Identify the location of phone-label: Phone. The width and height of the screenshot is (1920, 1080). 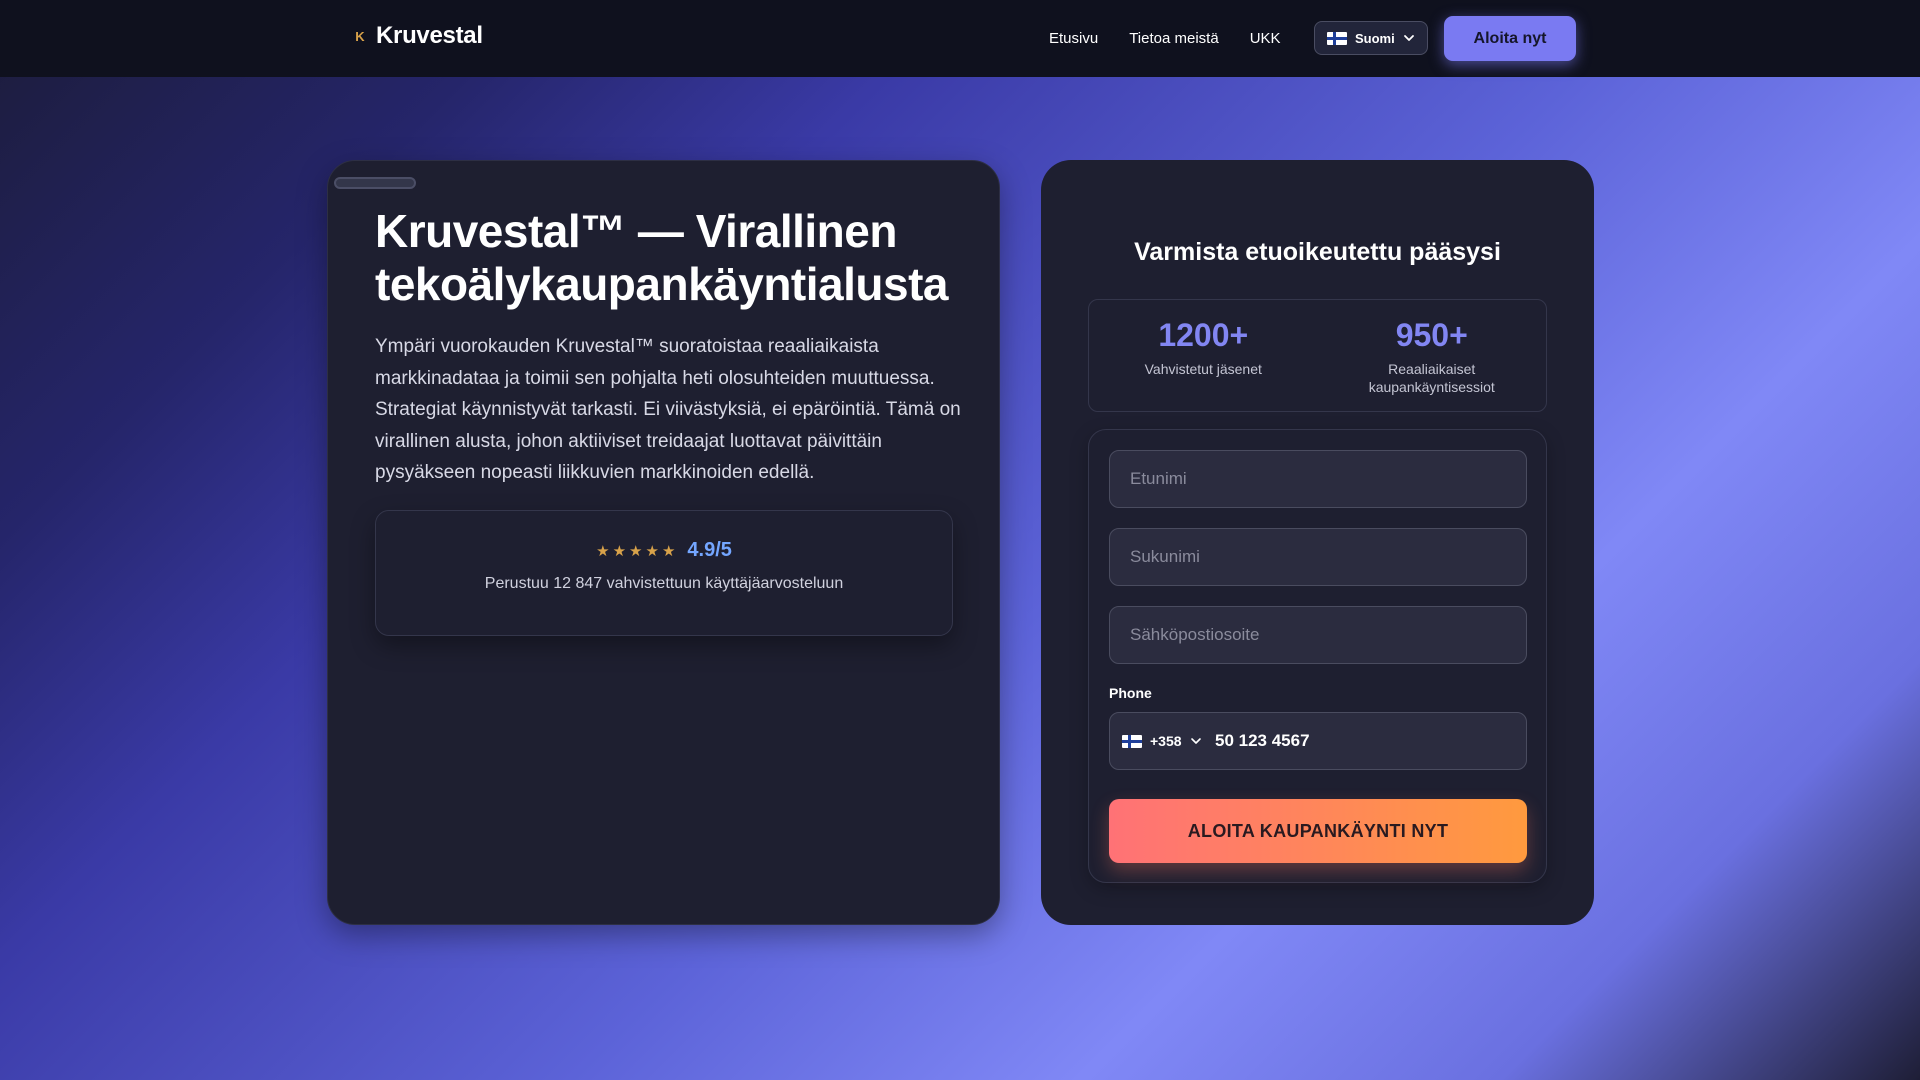
(1130, 693).